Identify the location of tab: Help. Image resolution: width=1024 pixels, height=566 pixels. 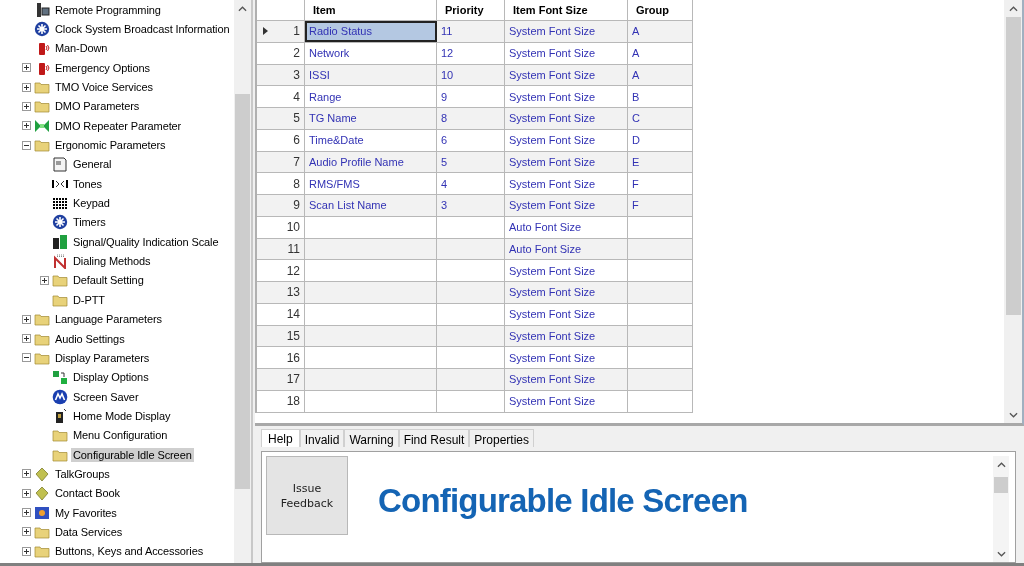
(280, 438).